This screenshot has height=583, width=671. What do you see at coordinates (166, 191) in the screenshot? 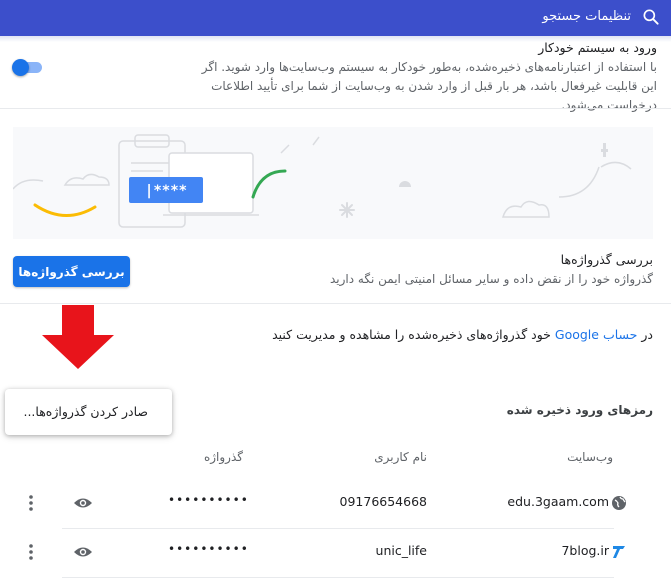
I see `password-mask-text: ****|` at bounding box center [166, 191].